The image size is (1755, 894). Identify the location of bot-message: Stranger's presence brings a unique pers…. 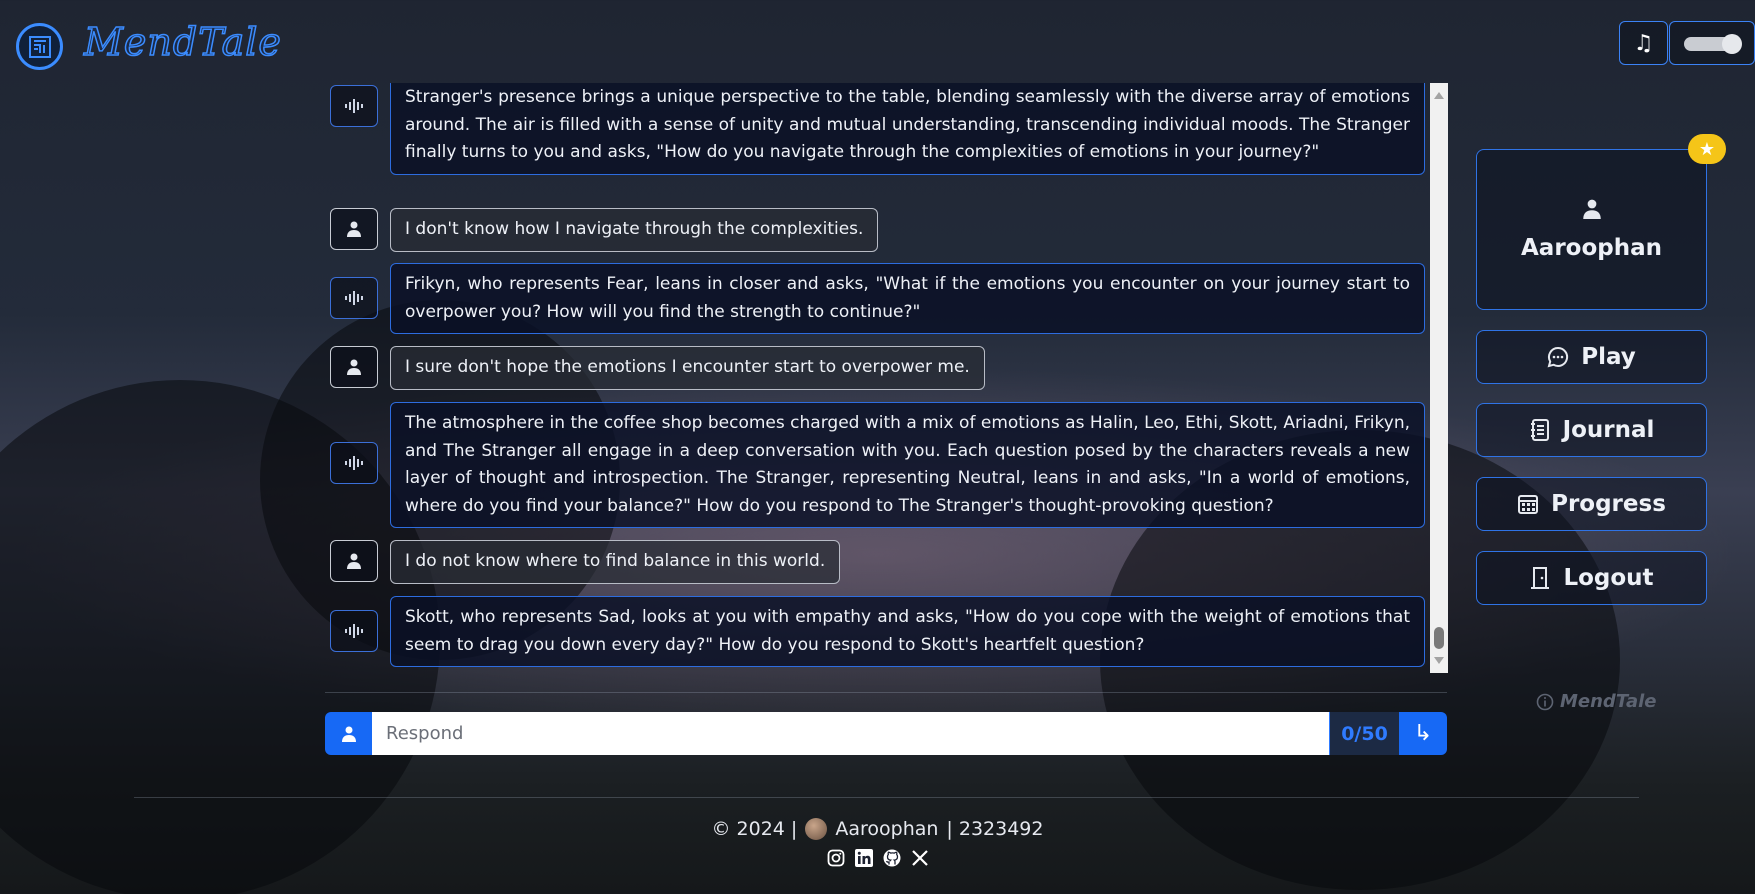
(907, 129).